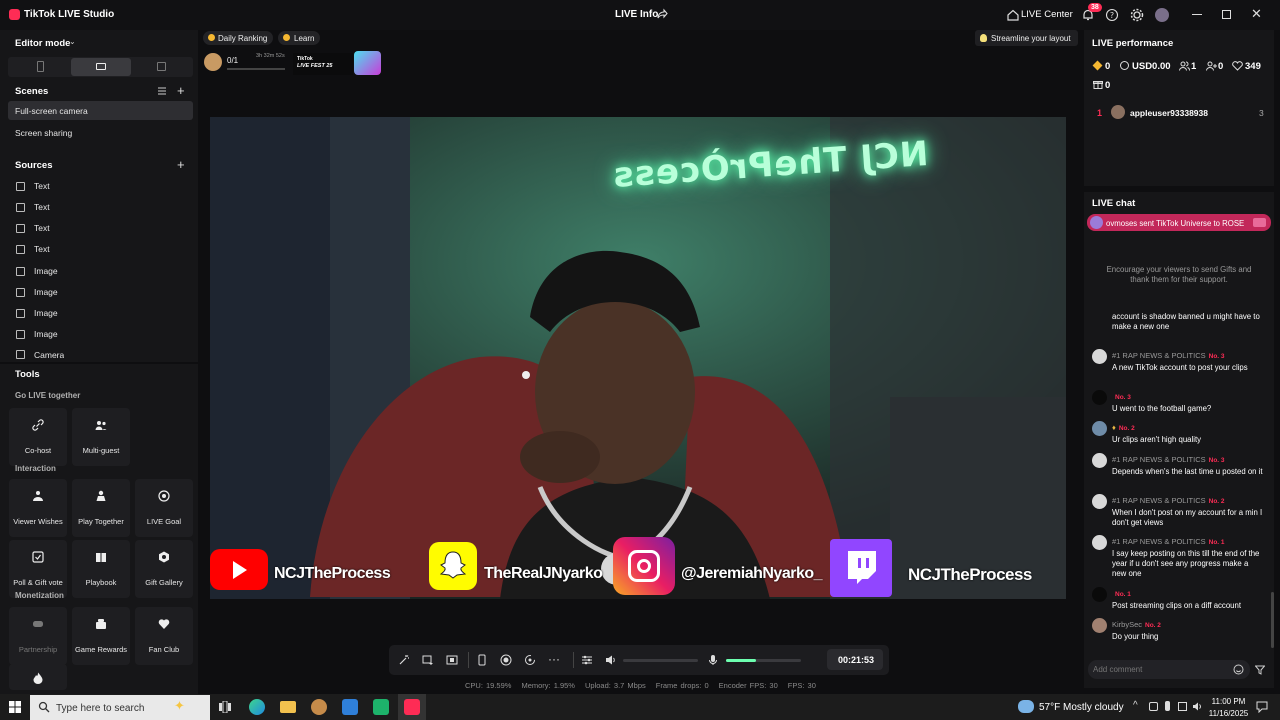 The height and width of the screenshot is (720, 1280). What do you see at coordinates (288, 707) in the screenshot?
I see `file-explorer-icon` at bounding box center [288, 707].